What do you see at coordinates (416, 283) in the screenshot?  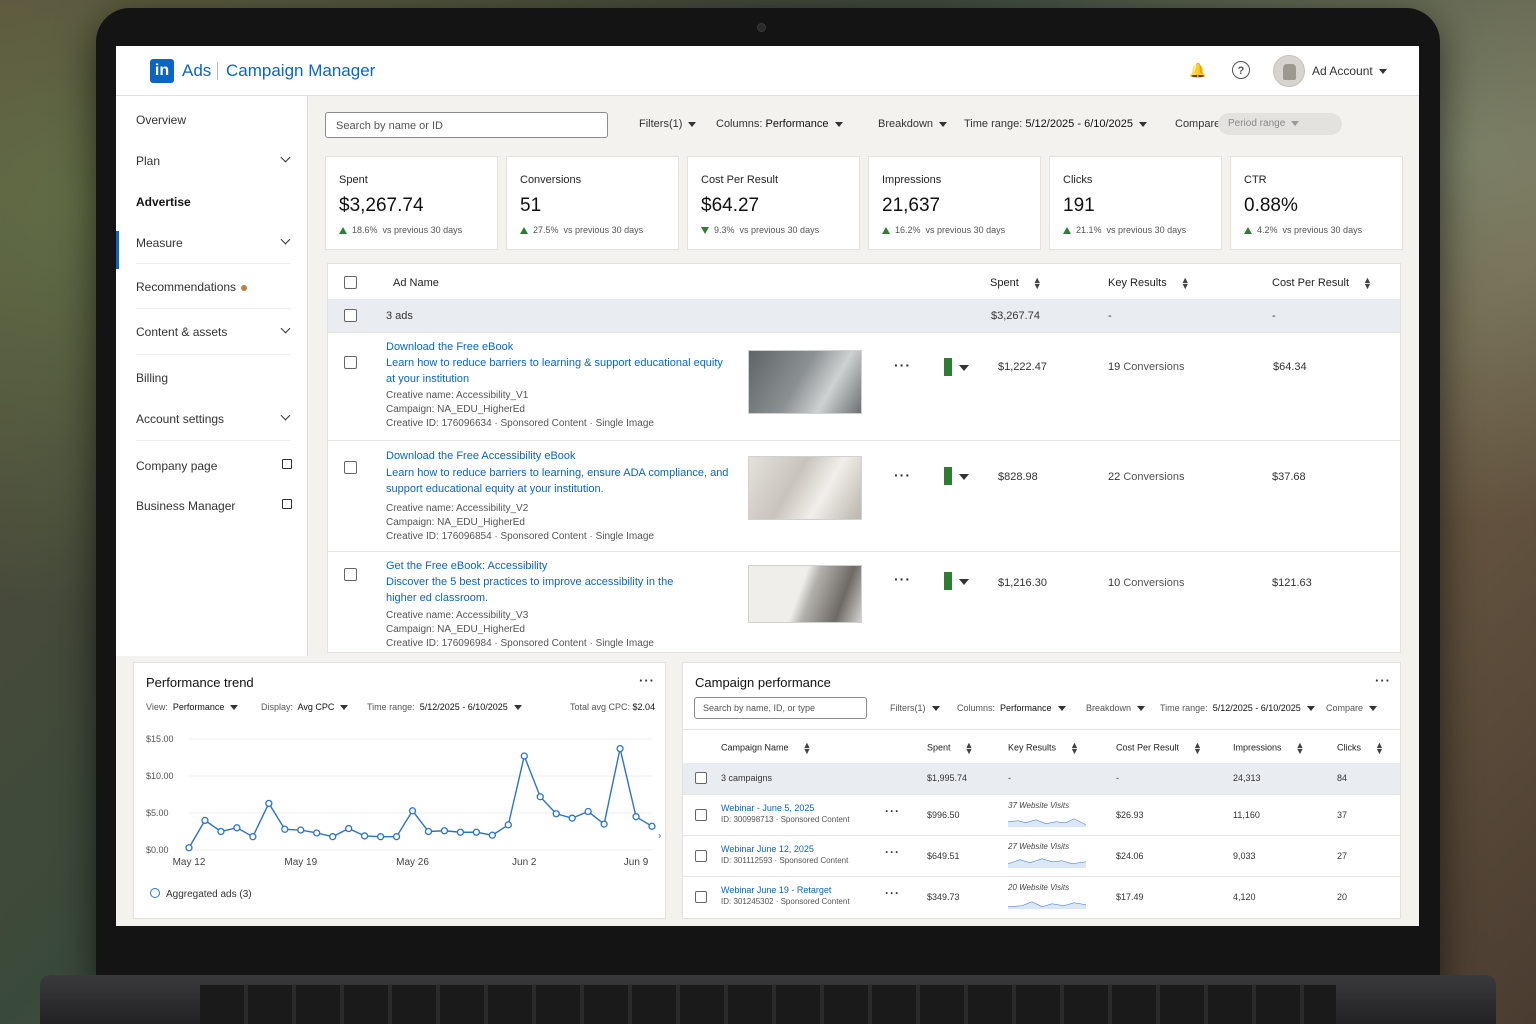 I see `column-header-ad-name: Ad Name` at bounding box center [416, 283].